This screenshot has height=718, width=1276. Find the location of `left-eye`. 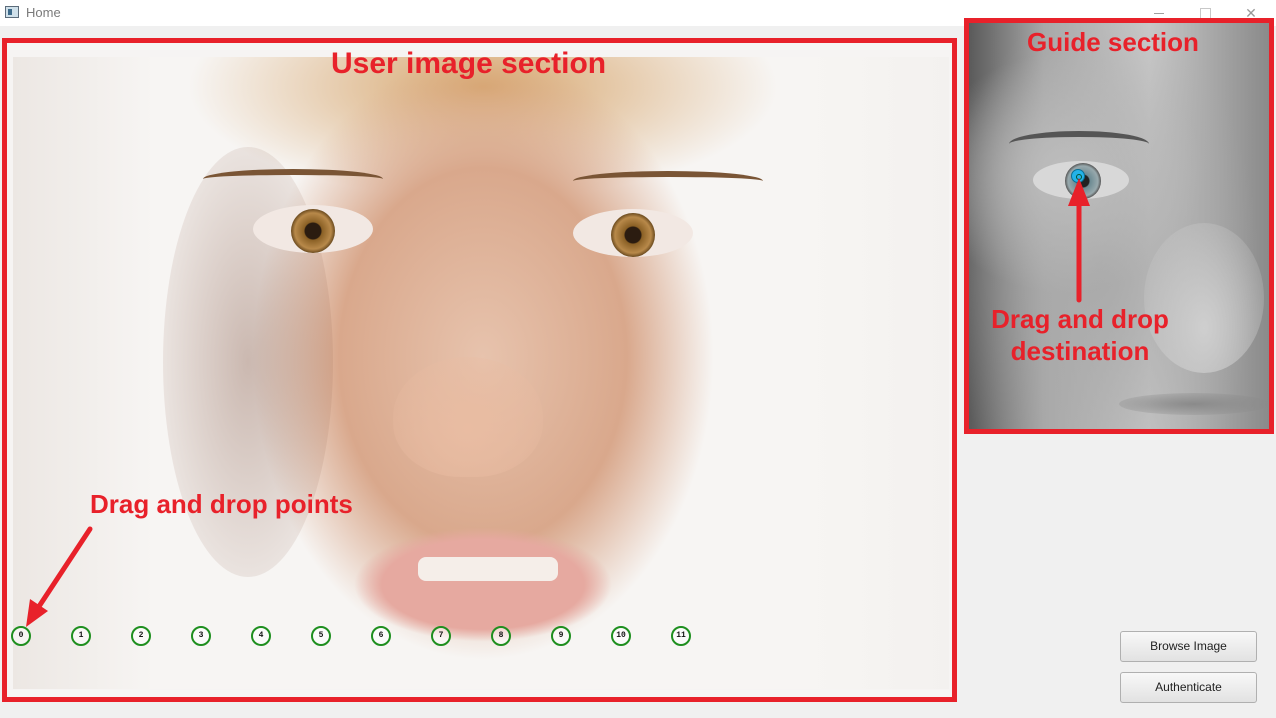

left-eye is located at coordinates (313, 229).